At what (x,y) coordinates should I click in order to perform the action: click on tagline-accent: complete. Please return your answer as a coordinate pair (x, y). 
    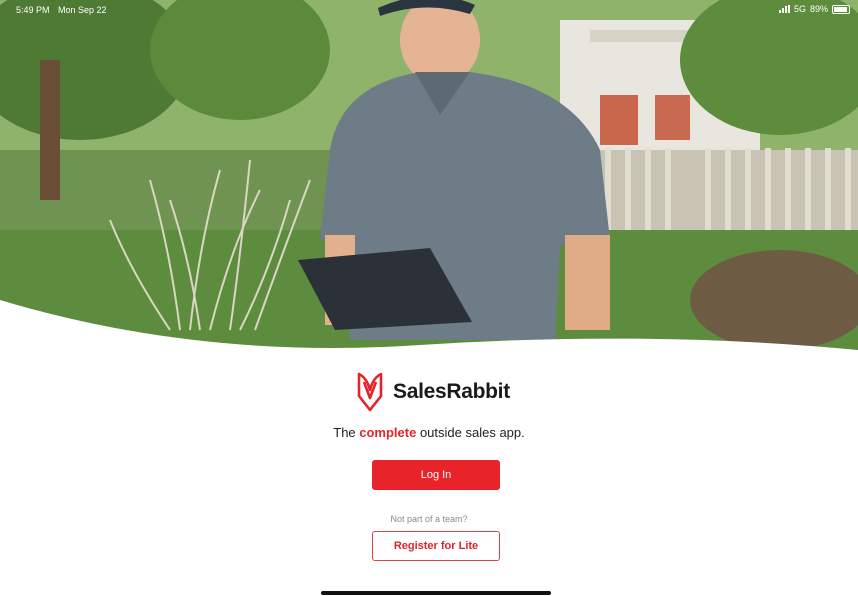
    Looking at the image, I should click on (388, 432).